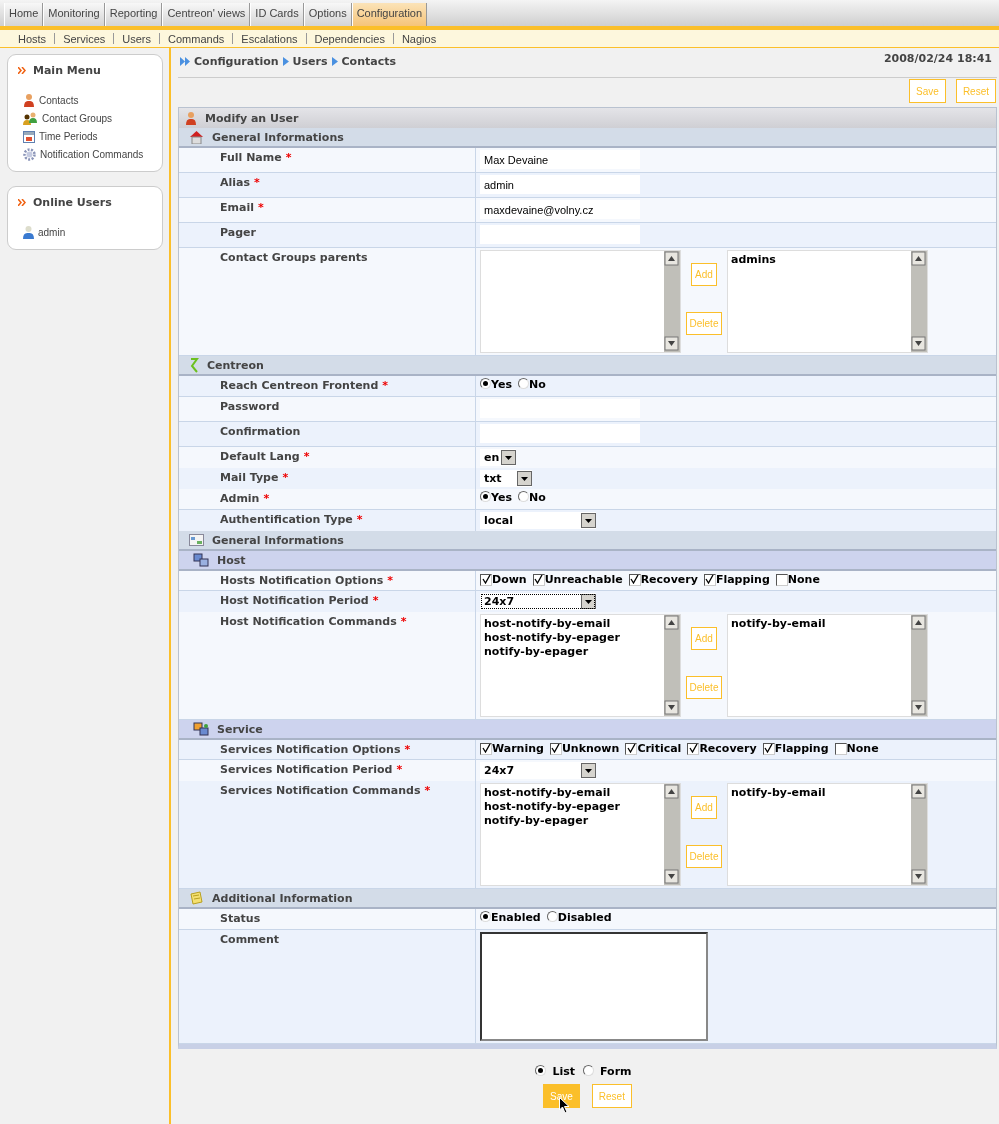 The width and height of the screenshot is (999, 1124). I want to click on submenu-link: Escalations, so click(269, 38).